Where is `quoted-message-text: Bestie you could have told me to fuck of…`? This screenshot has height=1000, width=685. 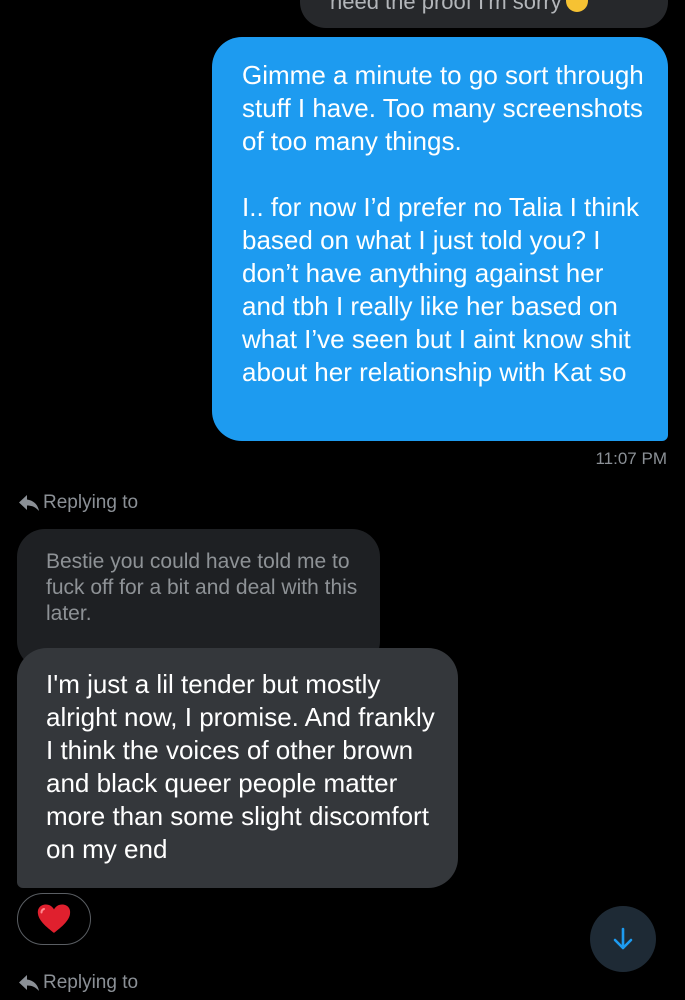 quoted-message-text: Bestie you could have told me to fuck of… is located at coordinates (202, 587).